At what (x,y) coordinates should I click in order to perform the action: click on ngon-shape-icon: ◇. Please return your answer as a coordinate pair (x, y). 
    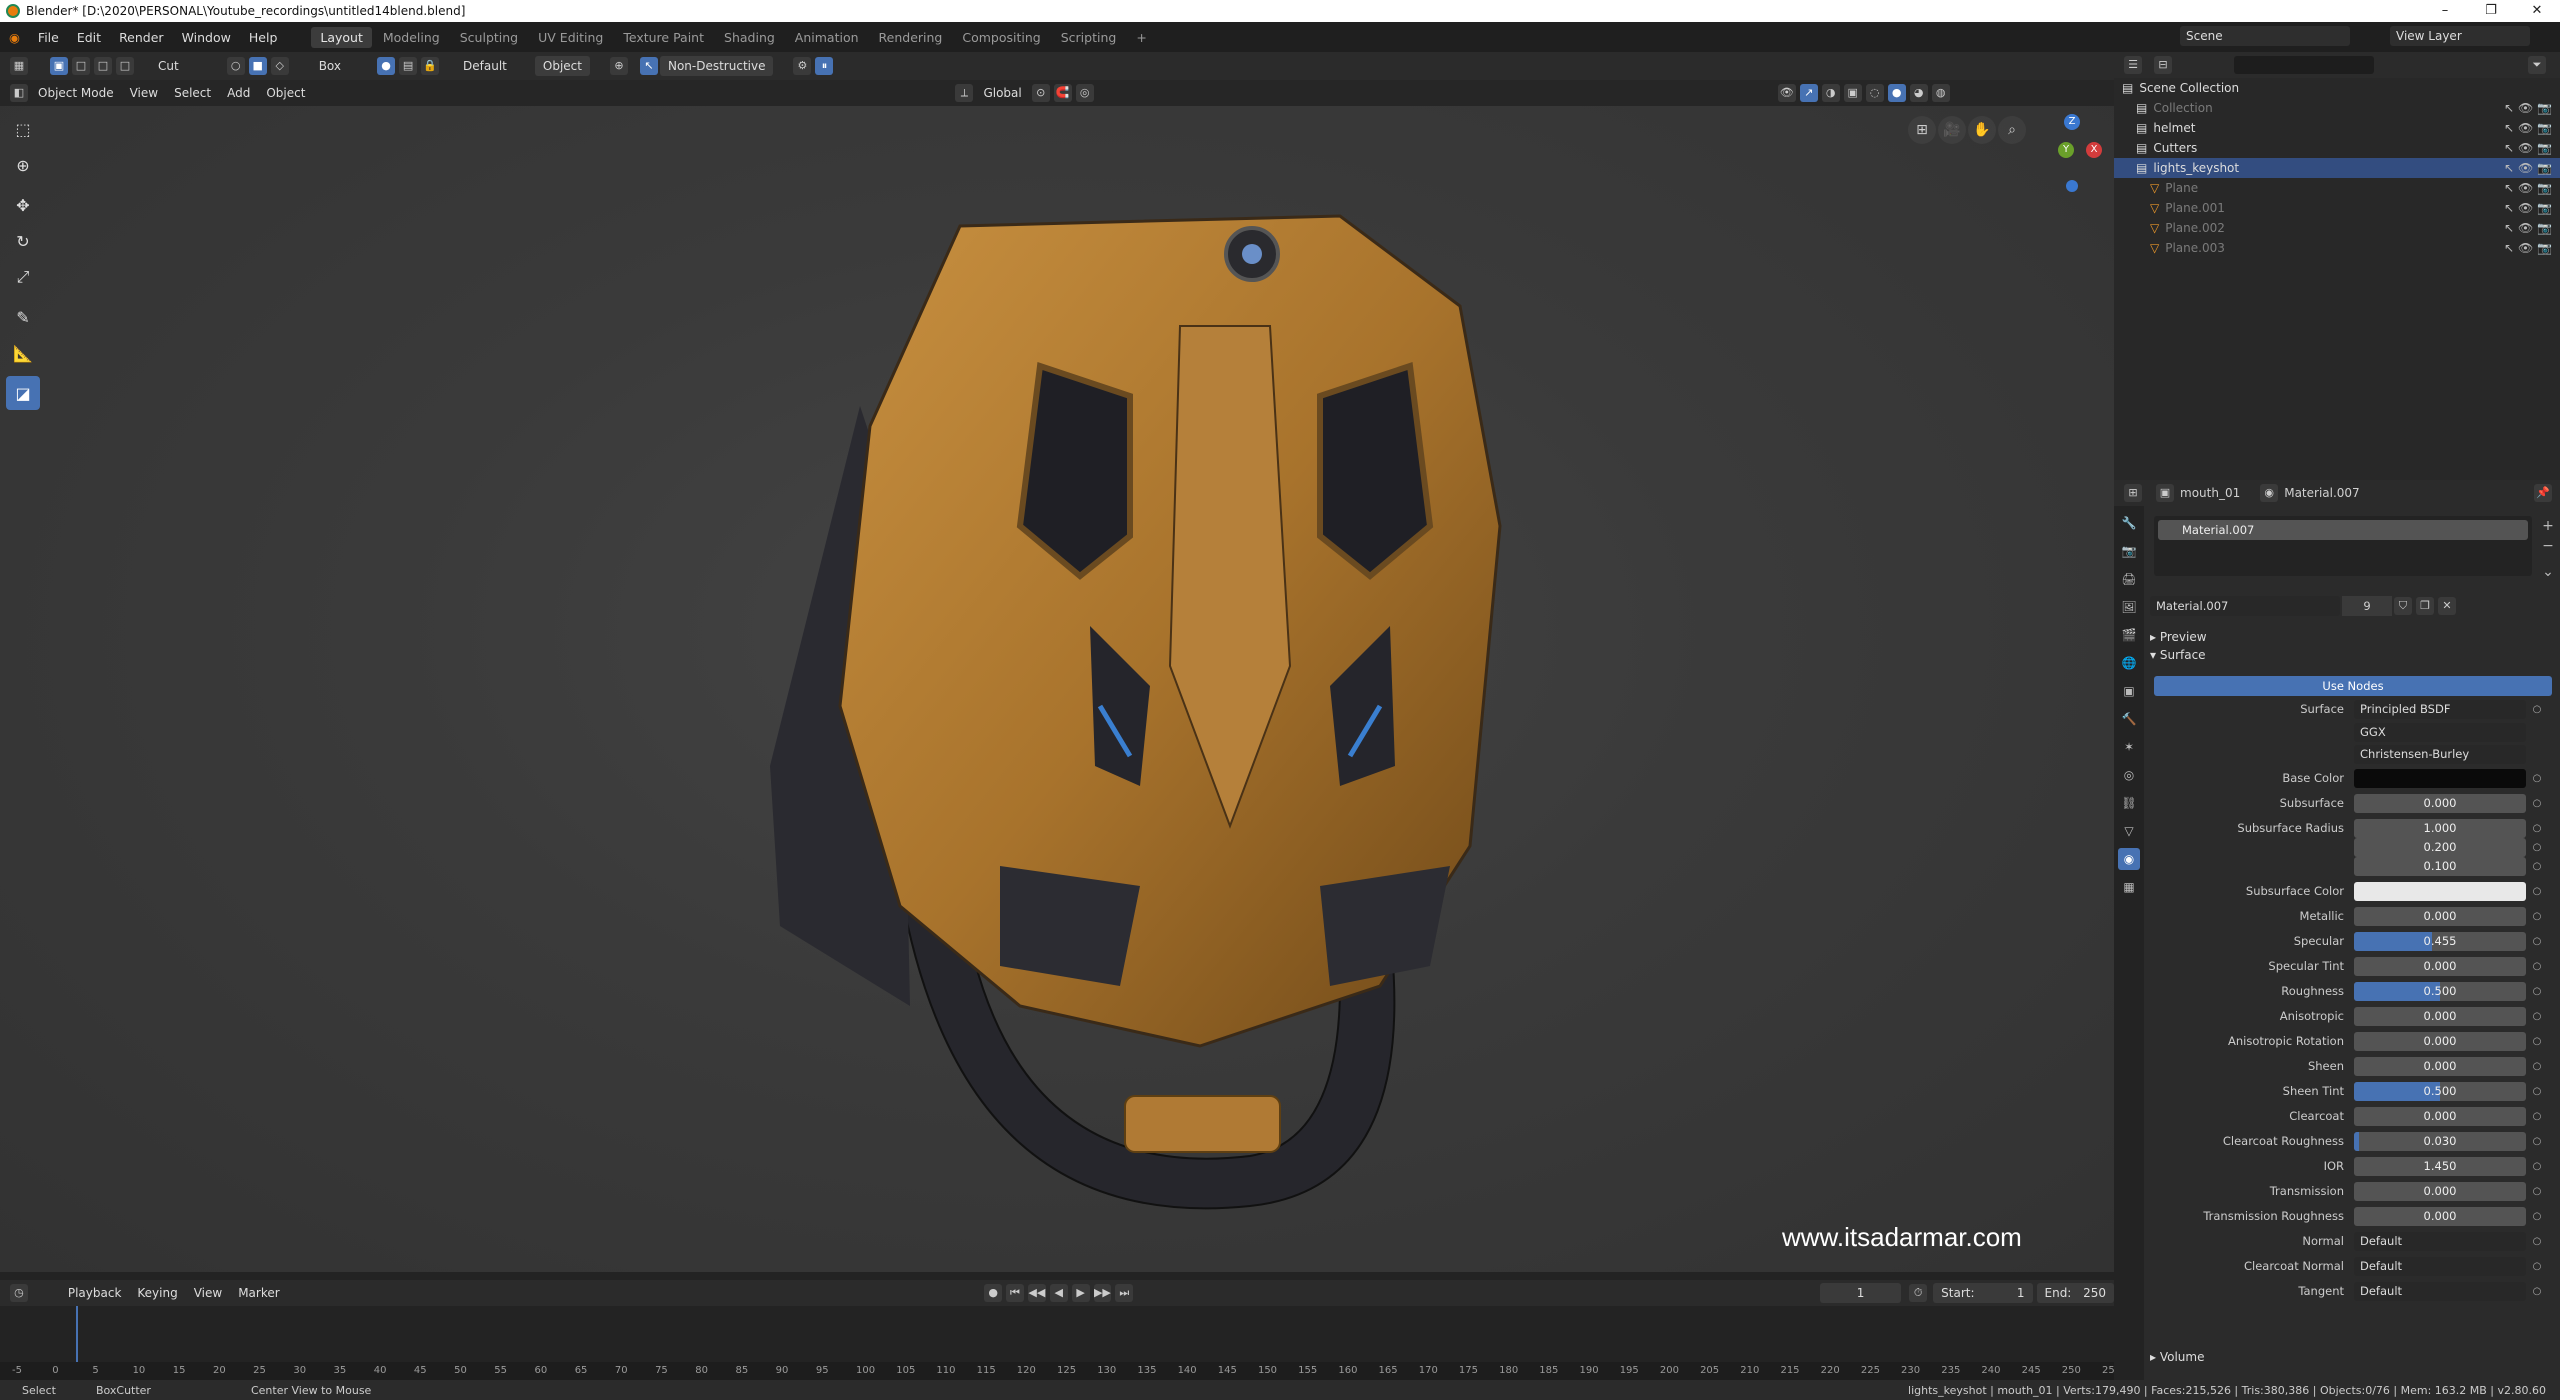
    Looking at the image, I should click on (279, 66).